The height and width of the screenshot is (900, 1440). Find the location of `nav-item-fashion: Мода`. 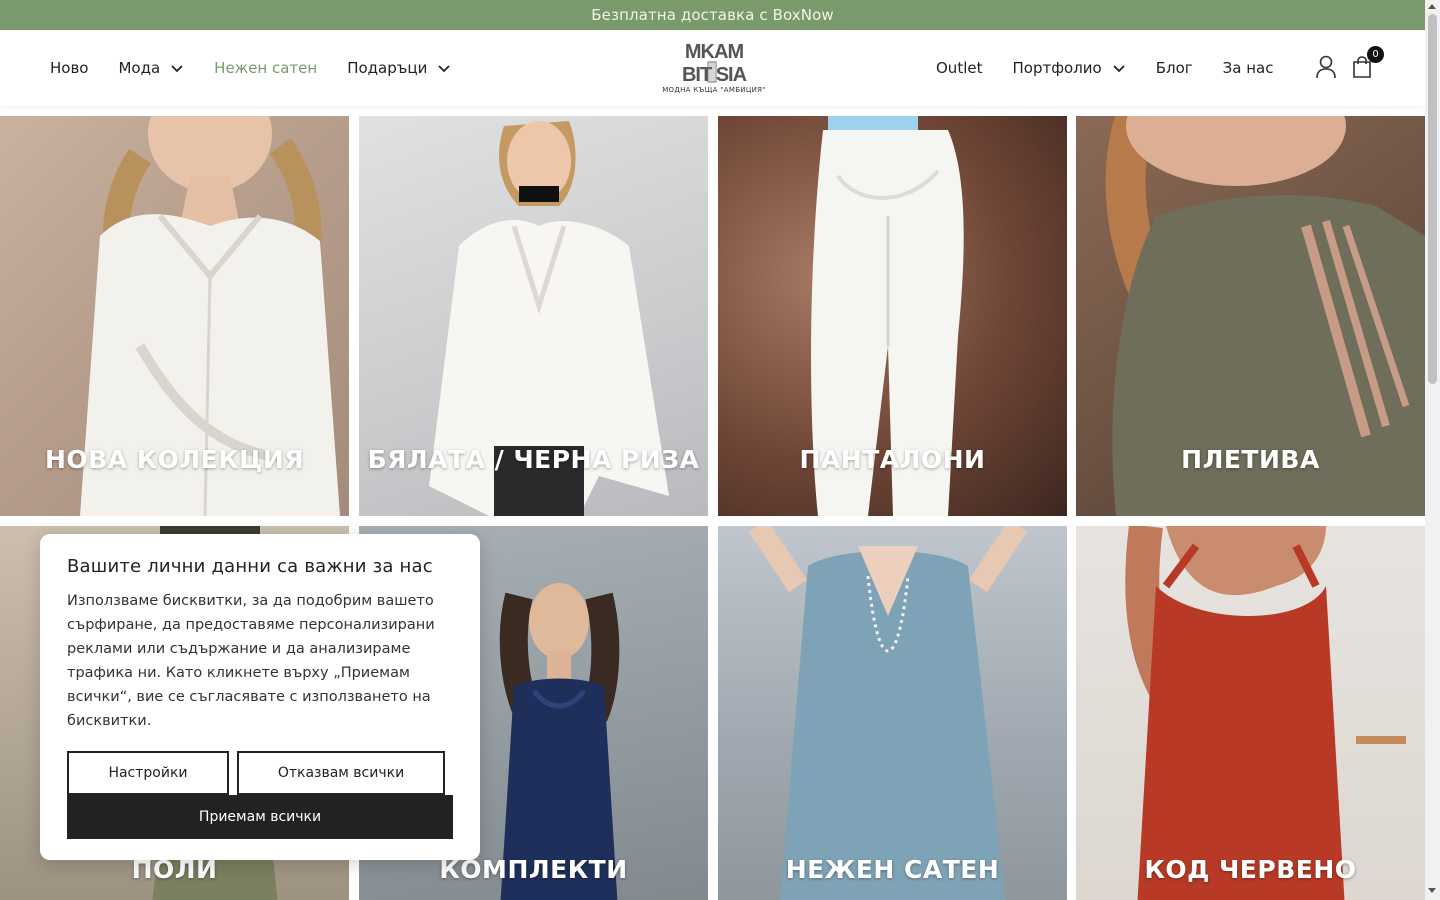

nav-item-fashion: Мода is located at coordinates (151, 68).